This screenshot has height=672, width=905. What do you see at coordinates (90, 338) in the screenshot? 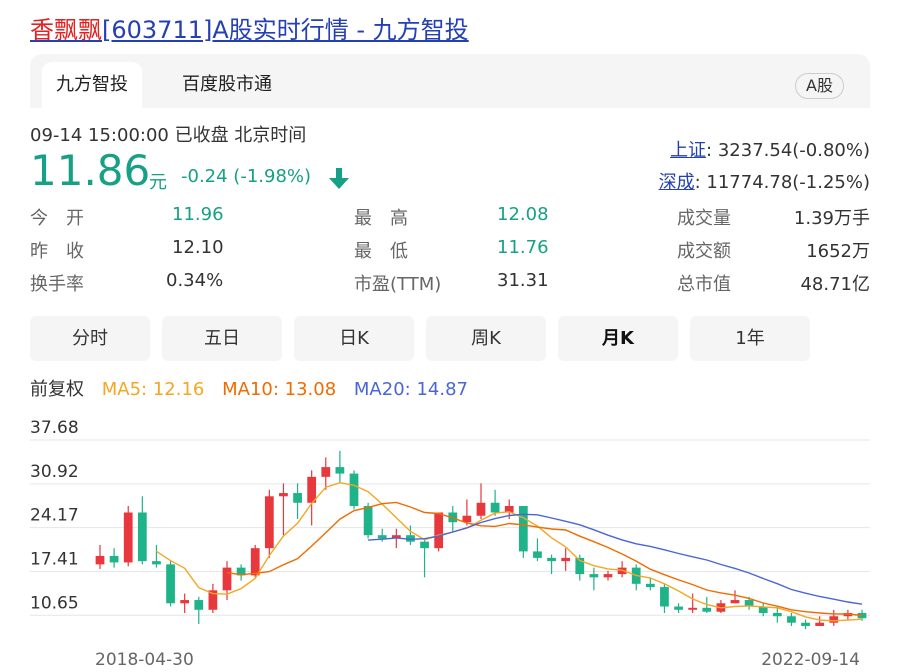
I see `period-tab-intraday: 分时` at bounding box center [90, 338].